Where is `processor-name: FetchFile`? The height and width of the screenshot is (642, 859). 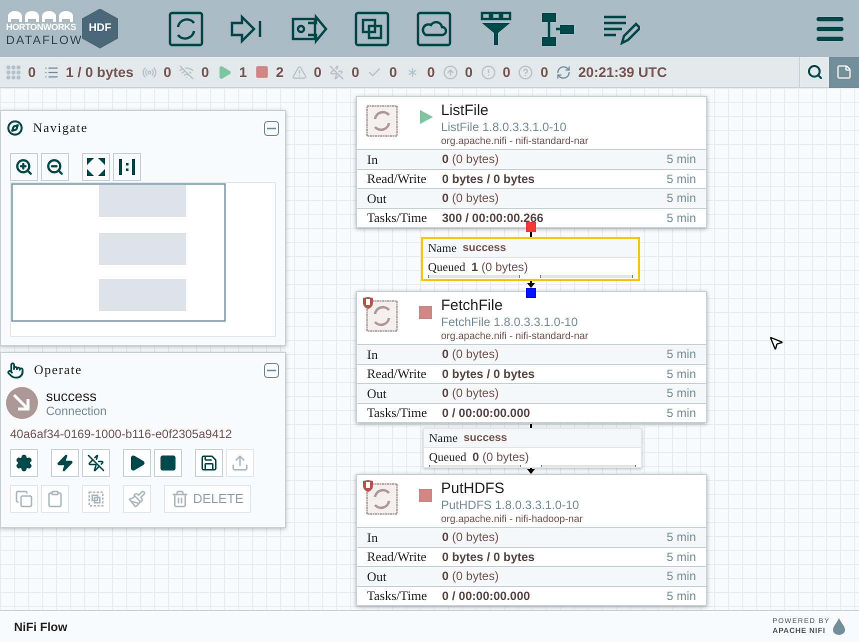 processor-name: FetchFile is located at coordinates (472, 306).